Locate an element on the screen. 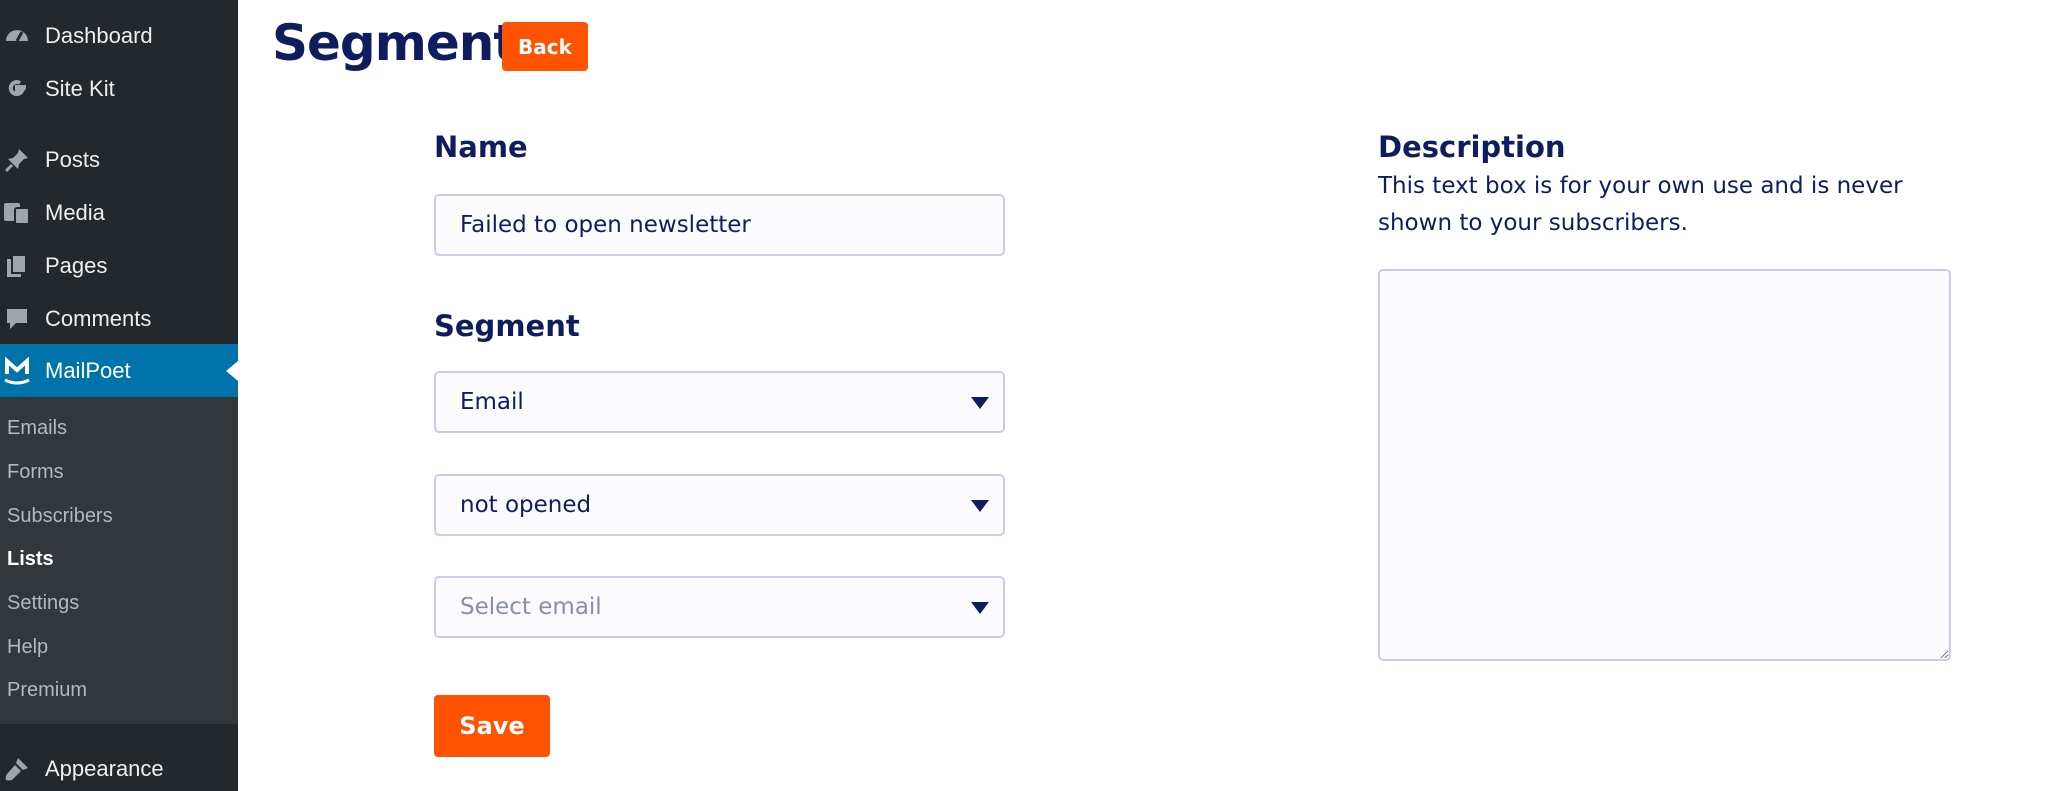 This screenshot has height=791, width=2048. menu-item-label: Comments is located at coordinates (98, 318).